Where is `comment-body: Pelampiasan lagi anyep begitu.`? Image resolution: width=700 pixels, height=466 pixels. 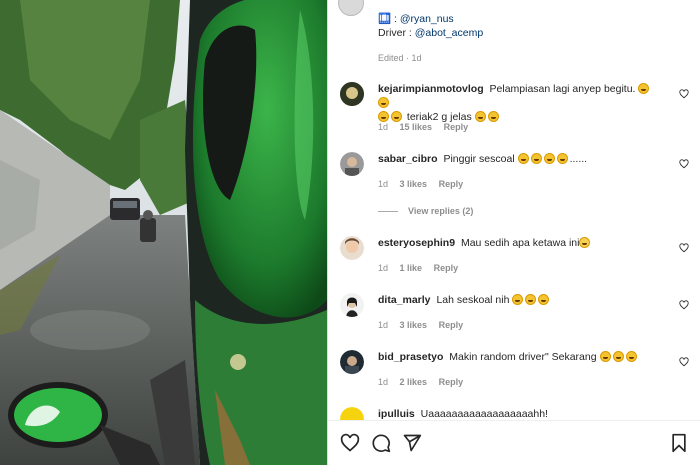
comment-body: Pelampiasan lagi anyep begitu. is located at coordinates (562, 89).